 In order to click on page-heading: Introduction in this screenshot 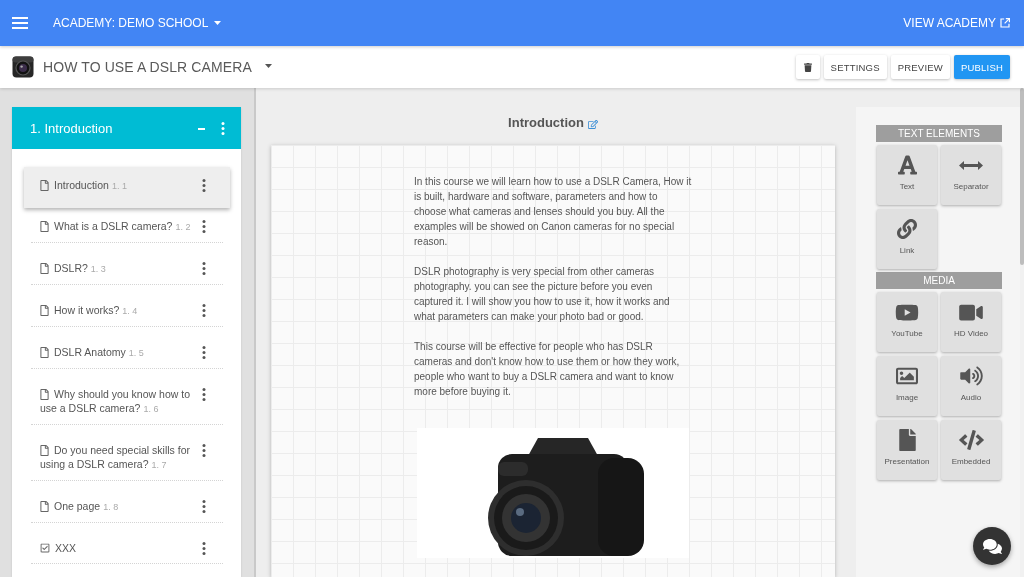, I will do `click(546, 123)`.